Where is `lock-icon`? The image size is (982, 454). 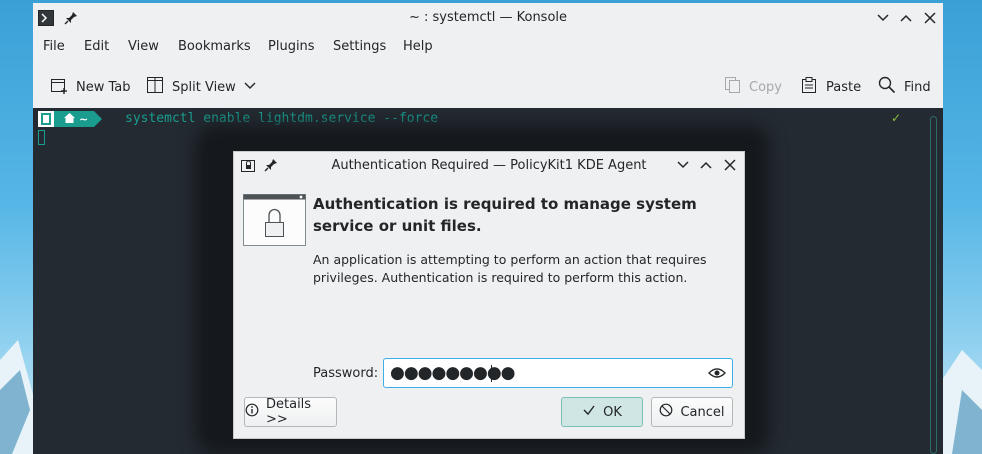 lock-icon is located at coordinates (274, 220).